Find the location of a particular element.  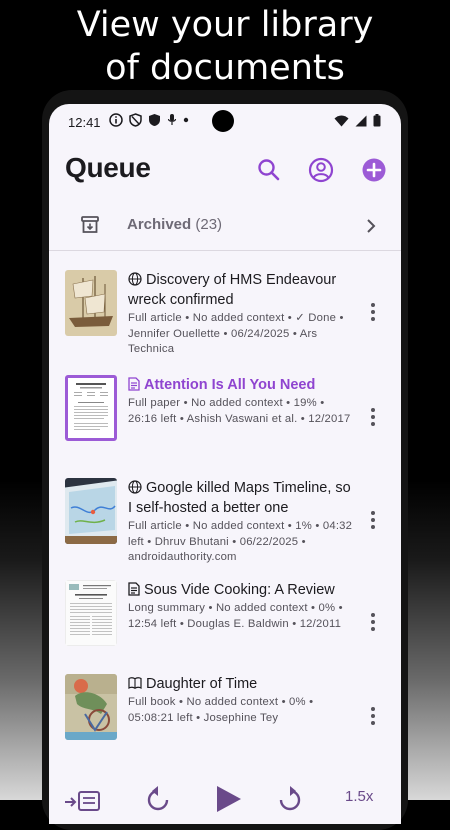

notification-dot-icon is located at coordinates (186, 120).